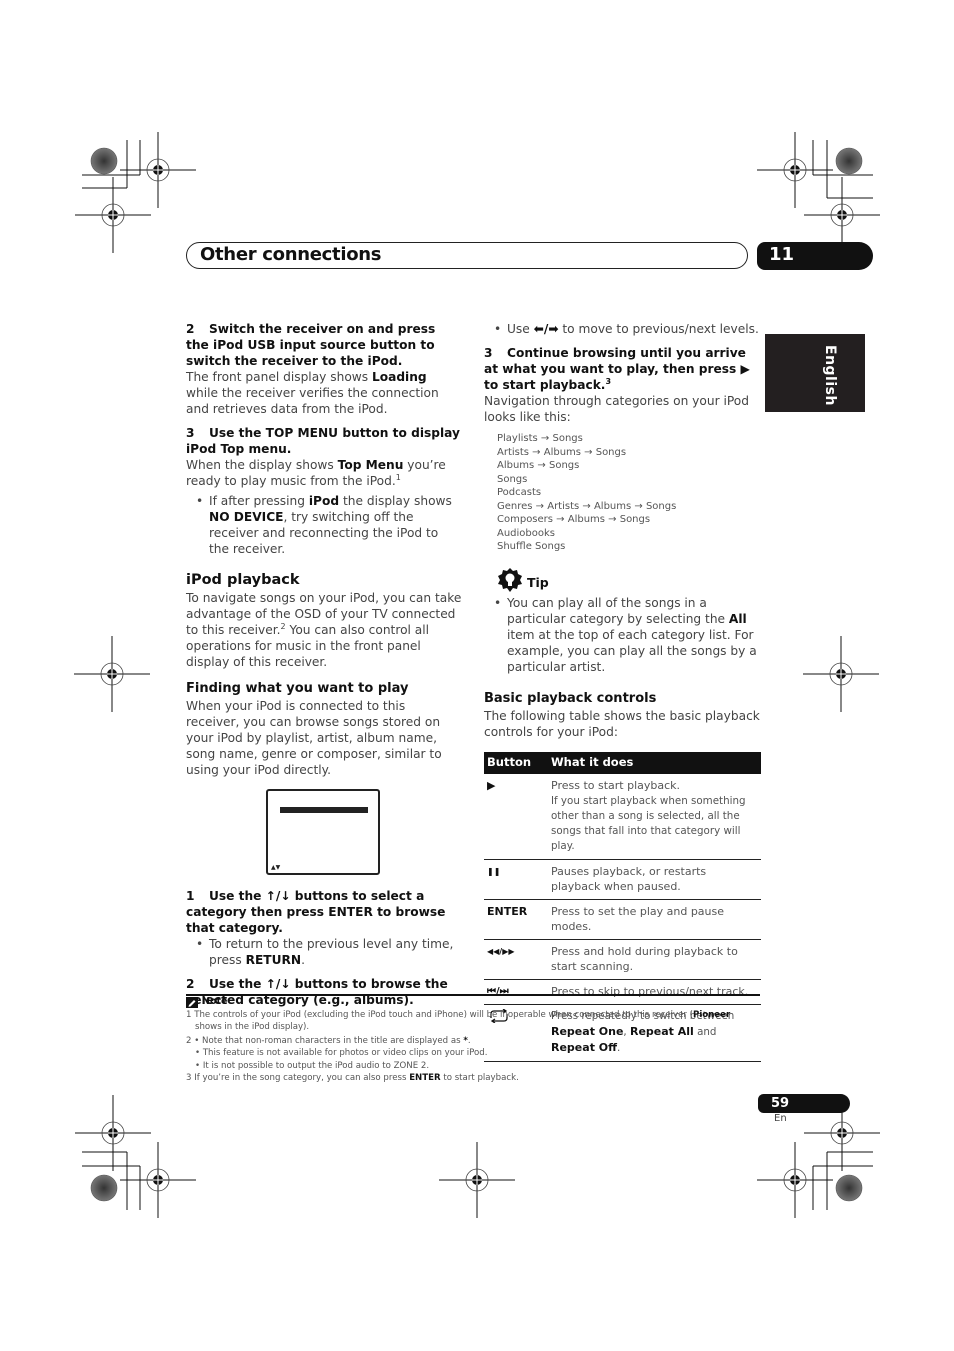 The image size is (954, 1351). What do you see at coordinates (323, 832) in the screenshot?
I see `osd-screen-illustration: ▲▼` at bounding box center [323, 832].